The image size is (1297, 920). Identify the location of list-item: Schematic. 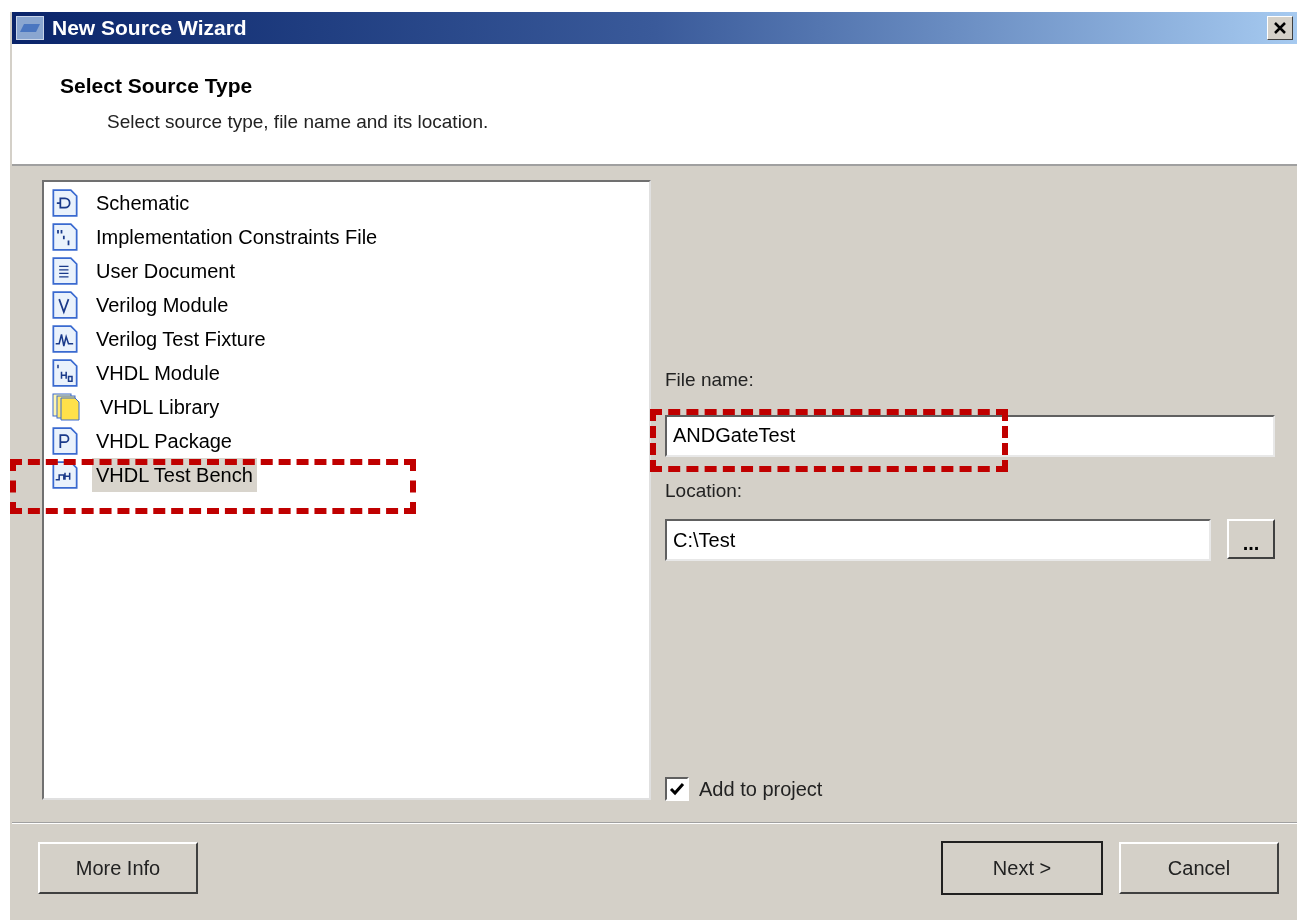
(143, 203).